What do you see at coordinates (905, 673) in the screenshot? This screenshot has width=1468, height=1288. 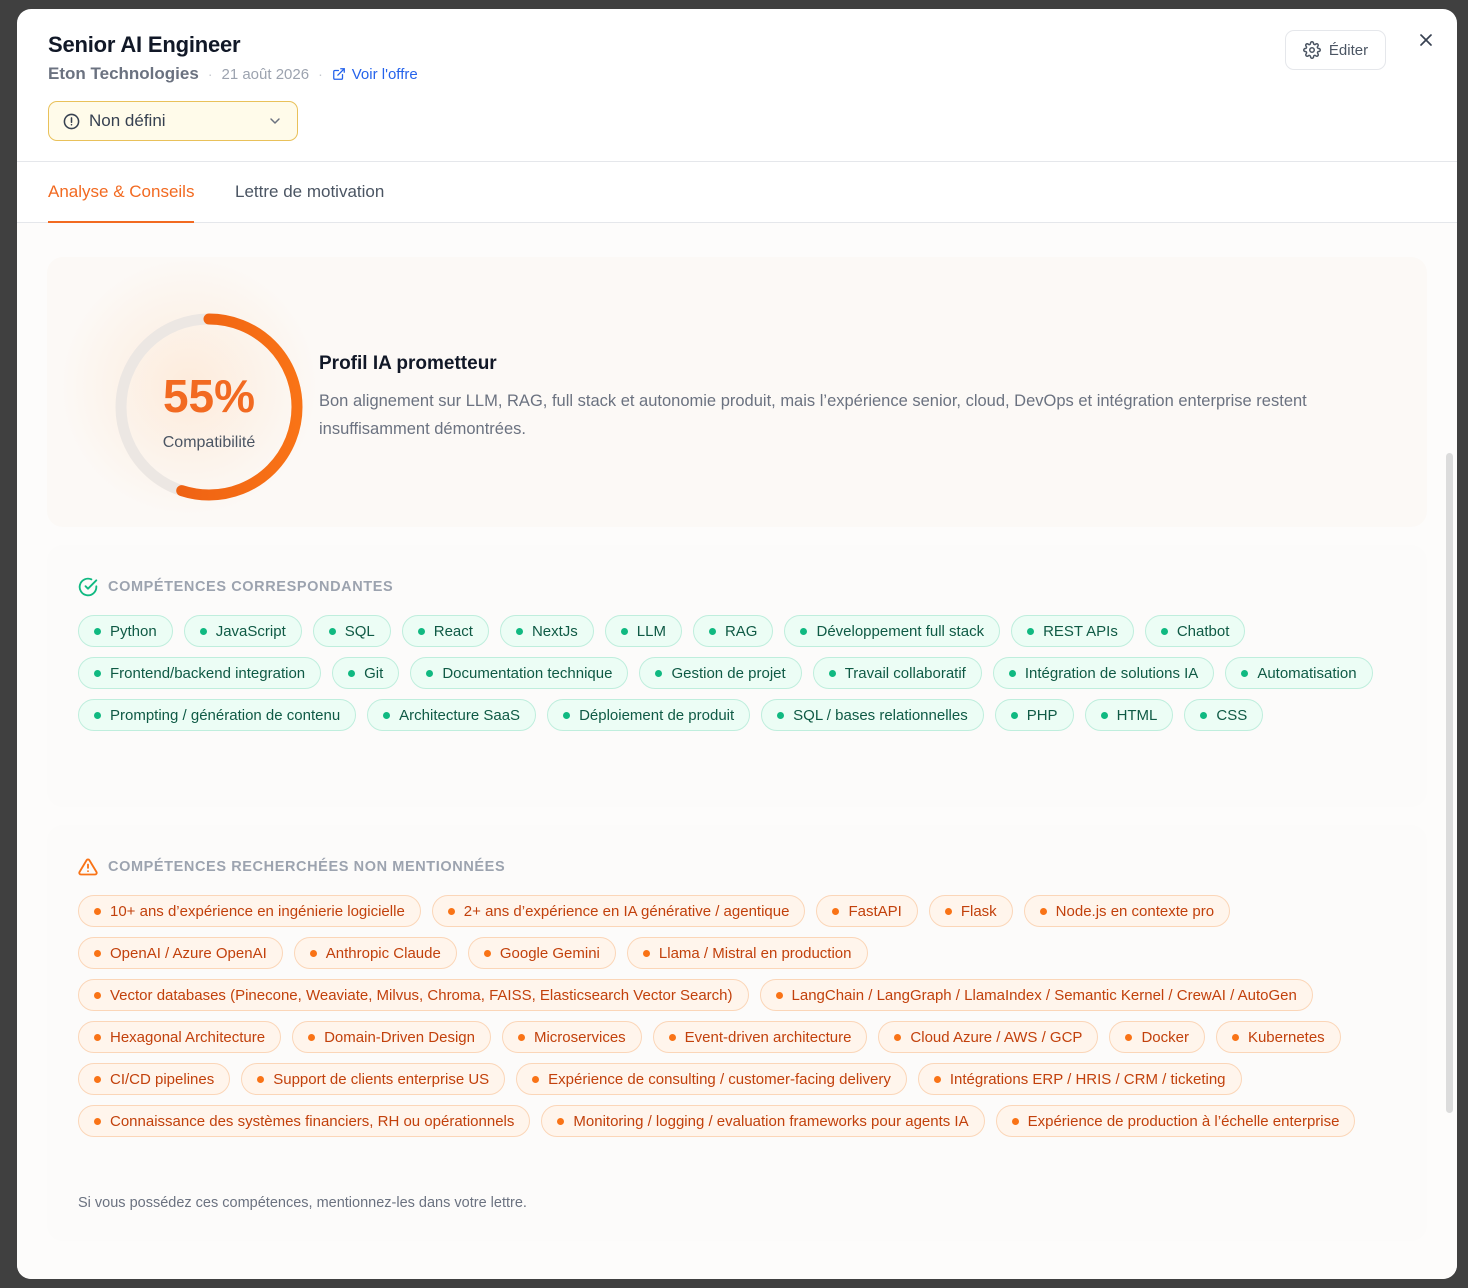 I see `matching-skill-chip-label: Travail collaboratif` at bounding box center [905, 673].